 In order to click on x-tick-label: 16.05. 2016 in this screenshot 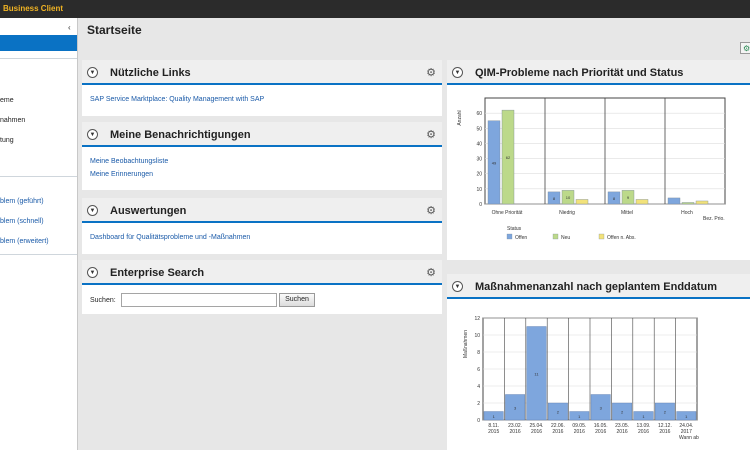, I will do `click(601, 429)`.